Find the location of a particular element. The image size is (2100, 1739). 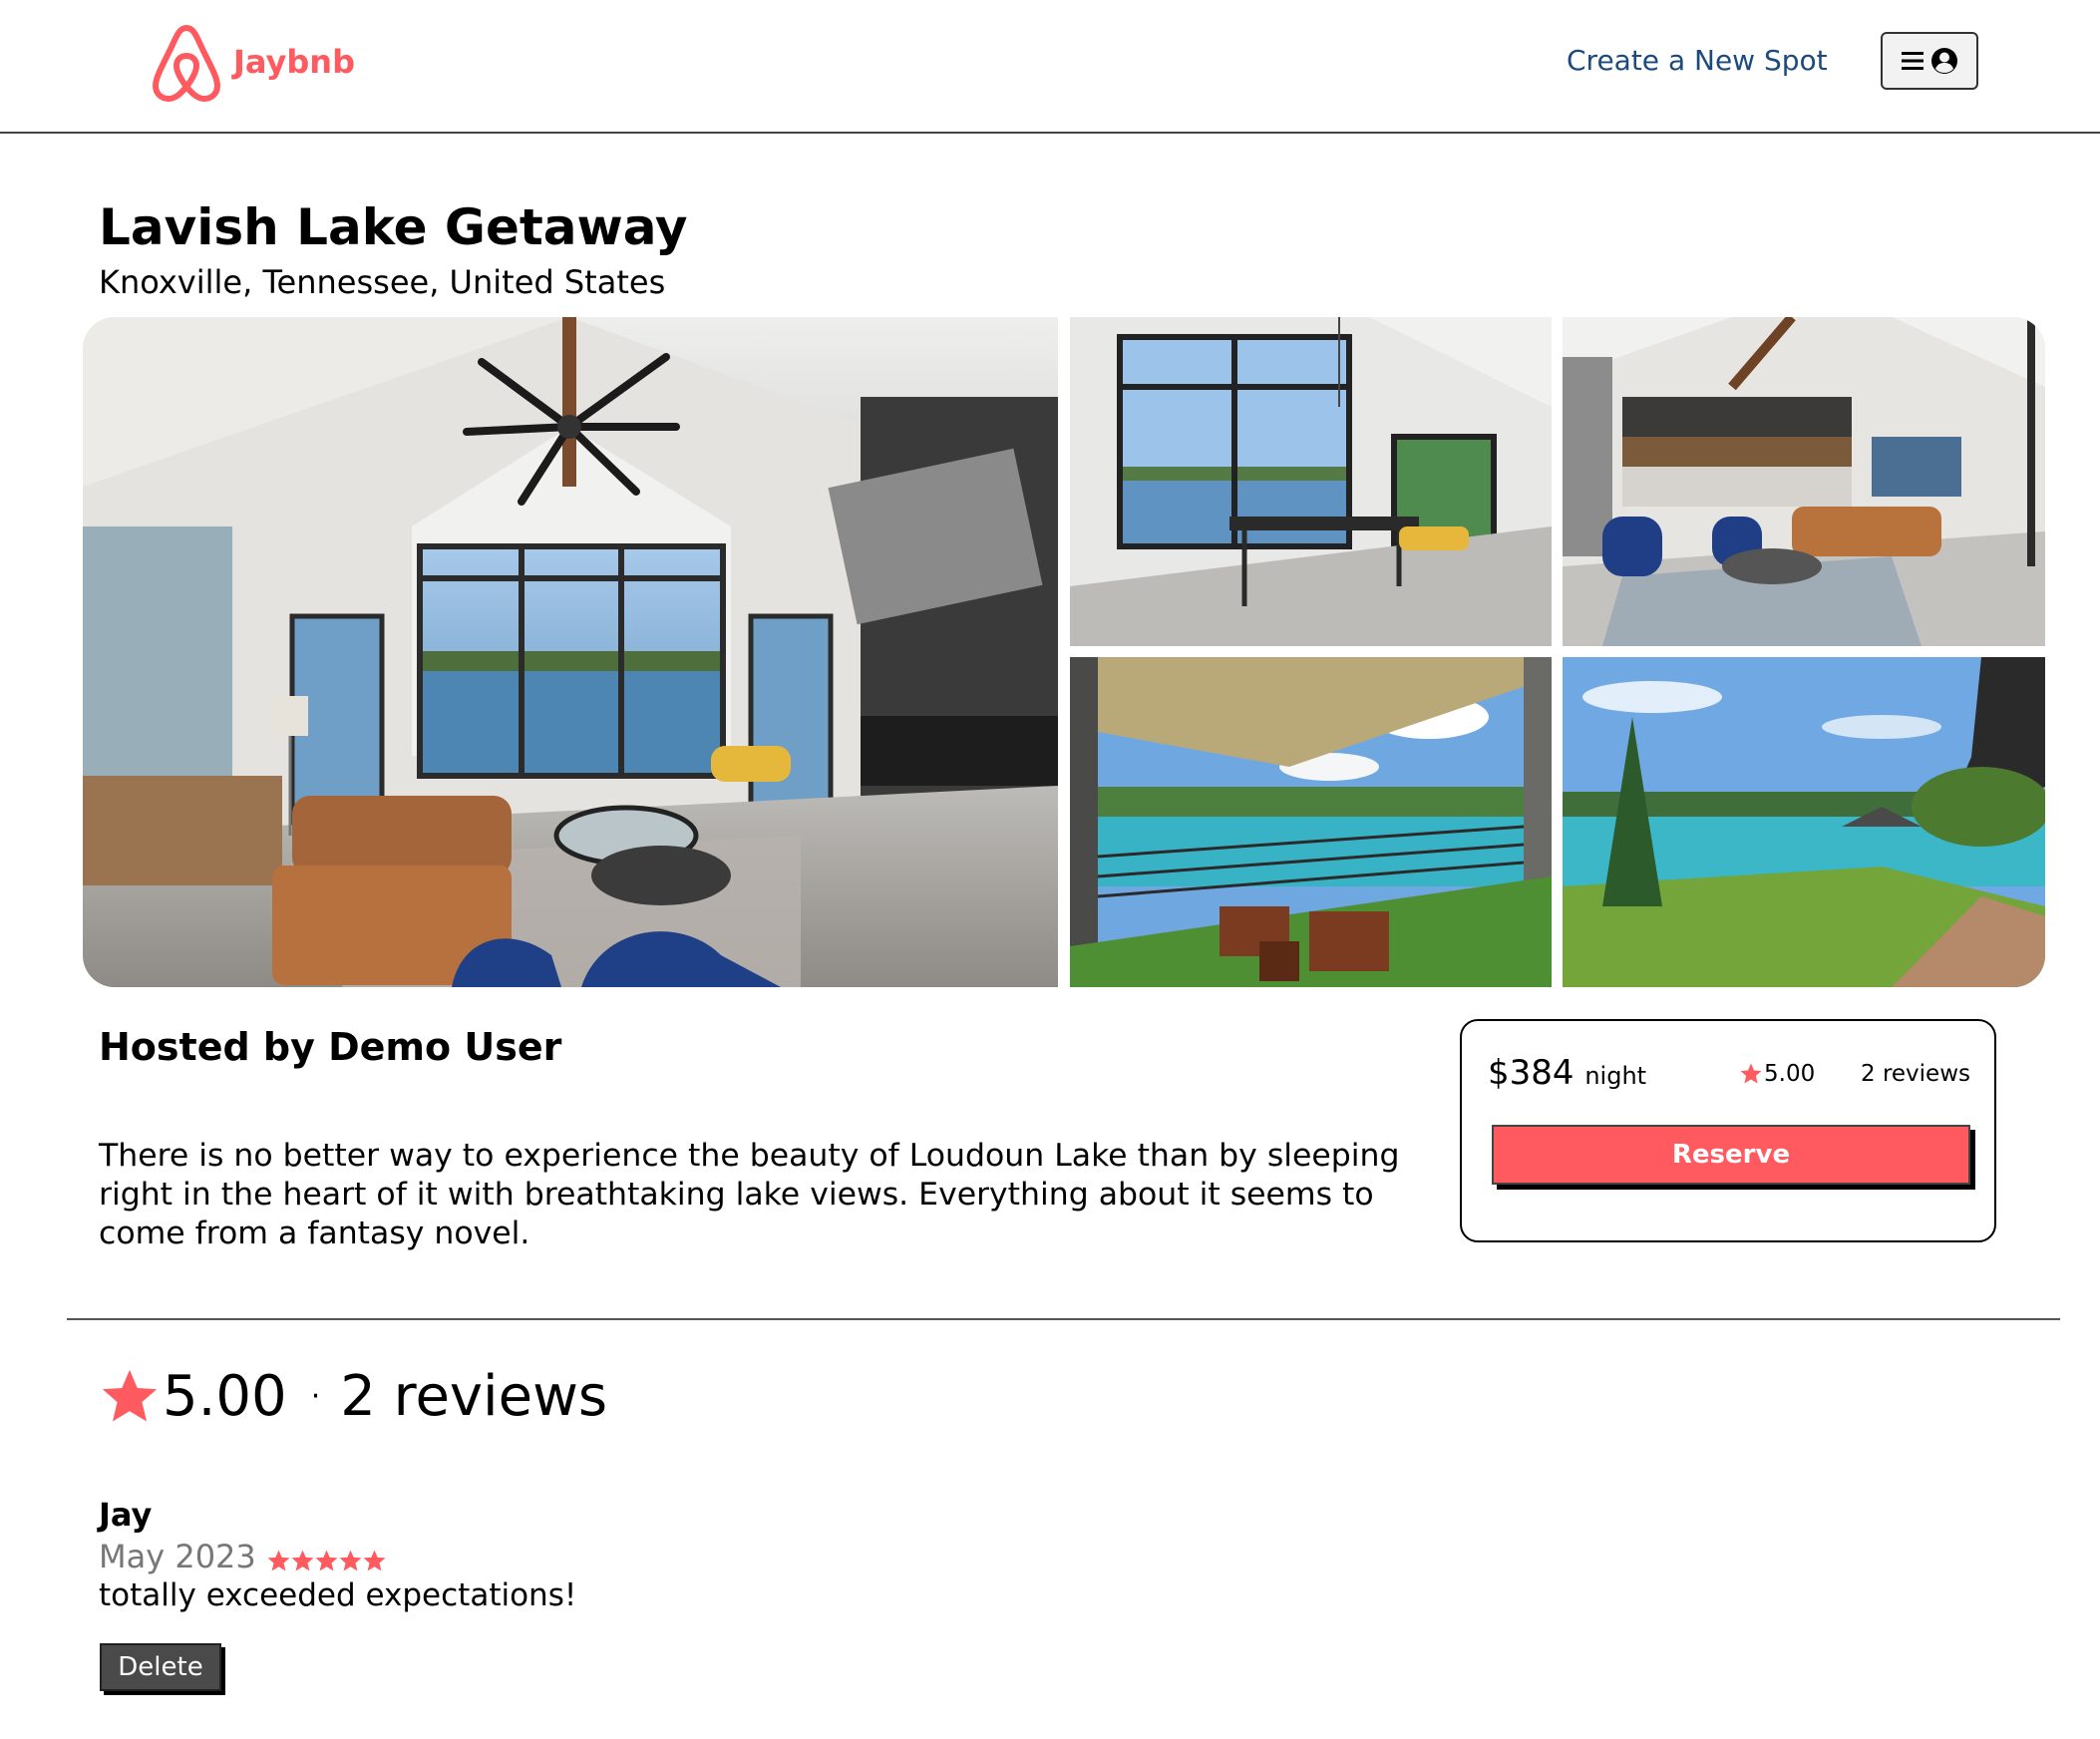

section-divider is located at coordinates (1063, 1319).